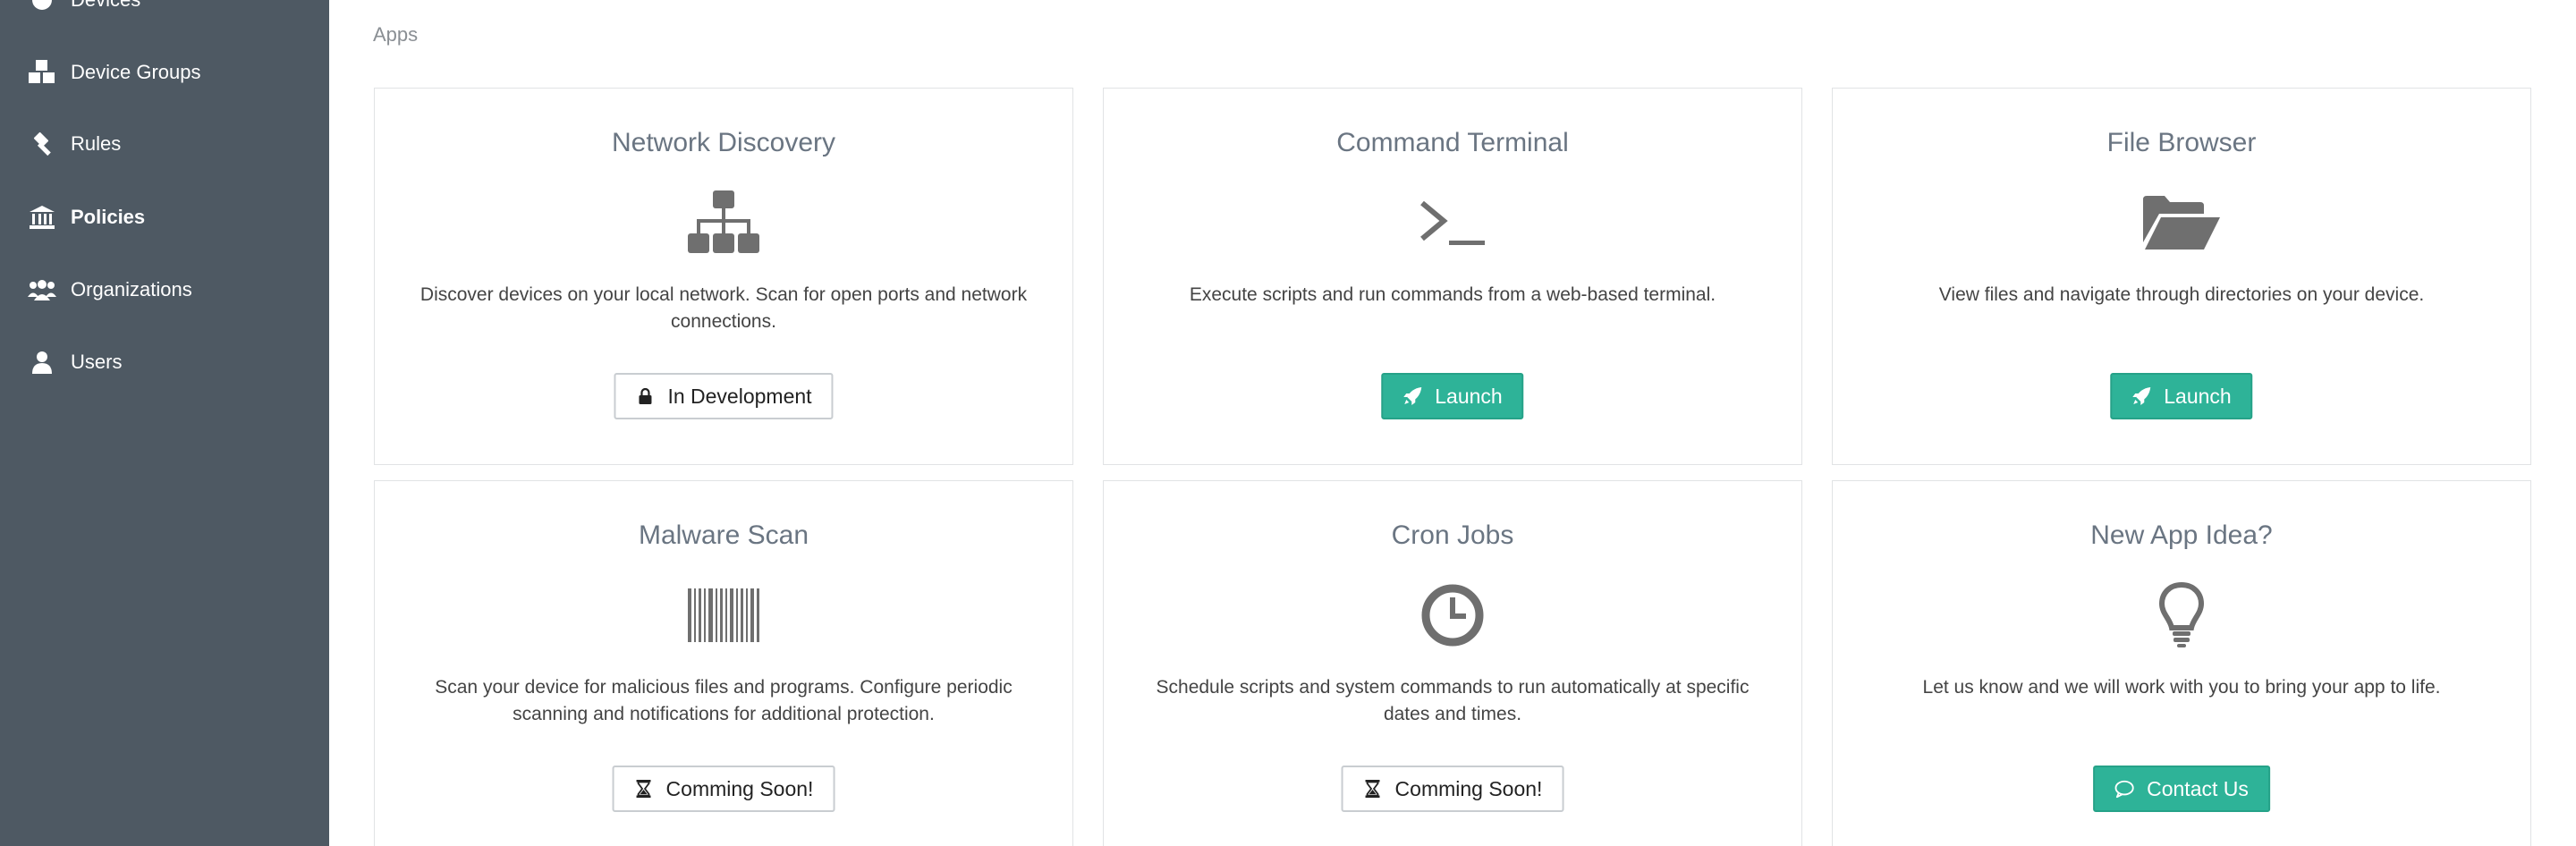 Image resolution: width=2576 pixels, height=846 pixels. I want to click on sidebar-item-organizations: Organizations, so click(164, 290).